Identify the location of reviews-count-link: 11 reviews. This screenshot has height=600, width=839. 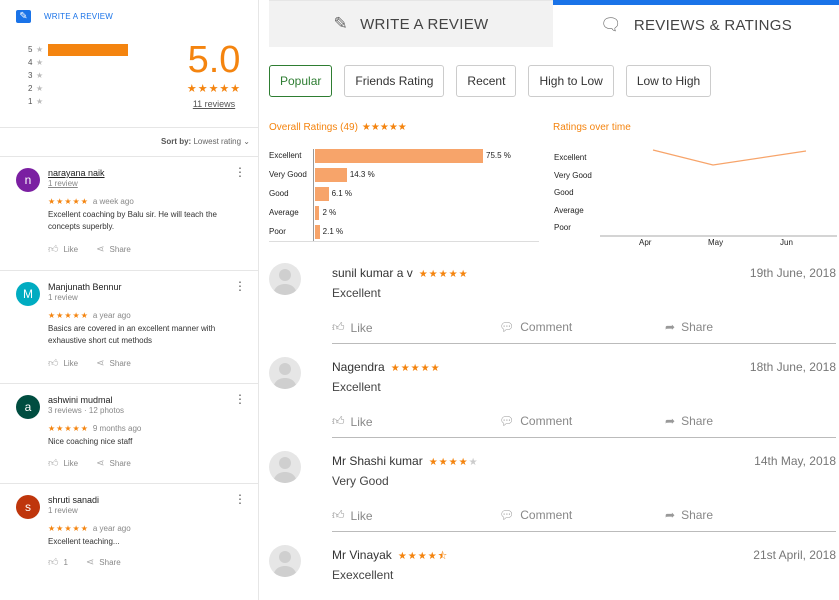
(214, 104).